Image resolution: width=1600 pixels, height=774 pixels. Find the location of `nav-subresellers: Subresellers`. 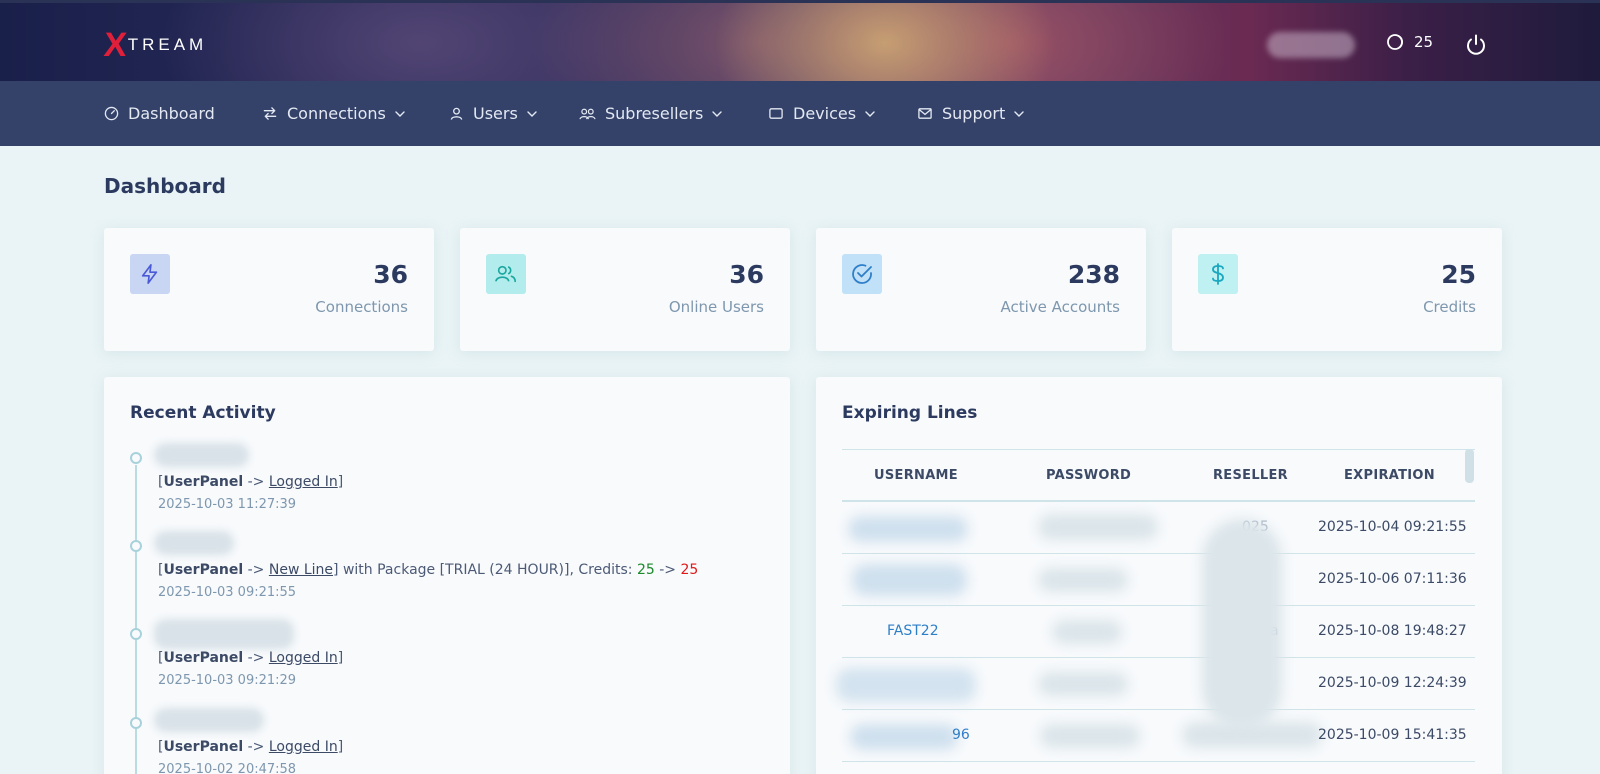

nav-subresellers: Subresellers is located at coordinates (651, 113).